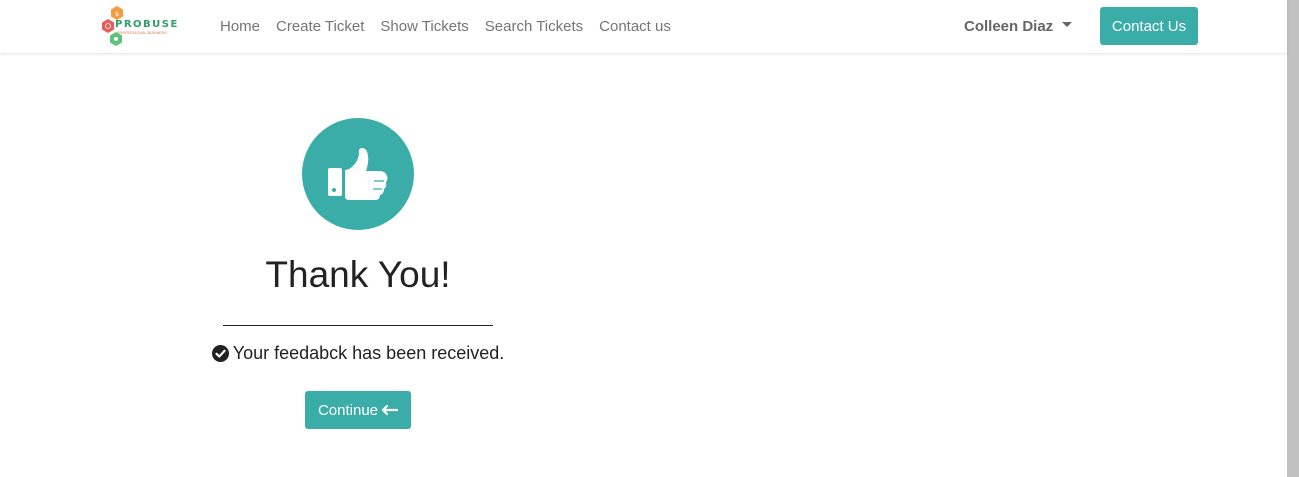  Describe the element at coordinates (368, 353) in the screenshot. I see `feedback-message-text: Your feedabck has been received.` at that location.